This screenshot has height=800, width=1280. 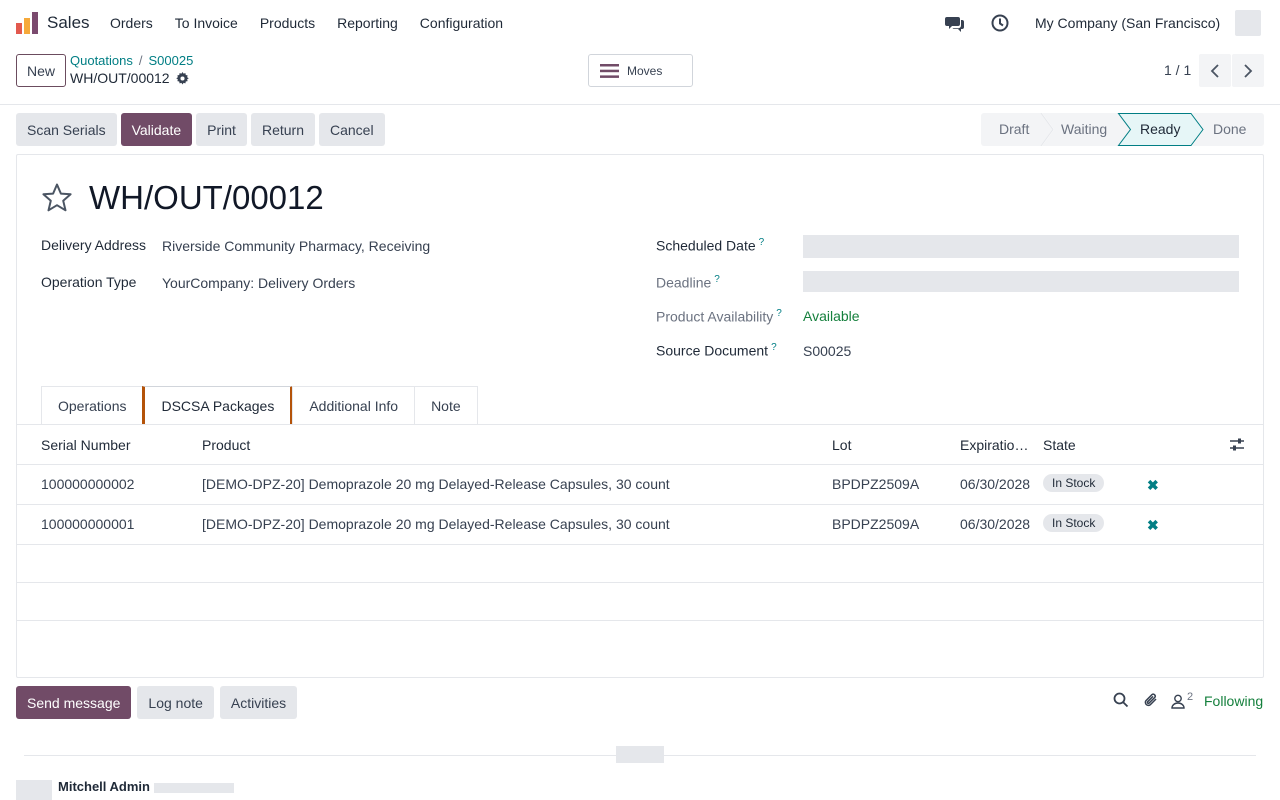 I want to click on message-author: Mitchell Admin, so click(x=104, y=786).